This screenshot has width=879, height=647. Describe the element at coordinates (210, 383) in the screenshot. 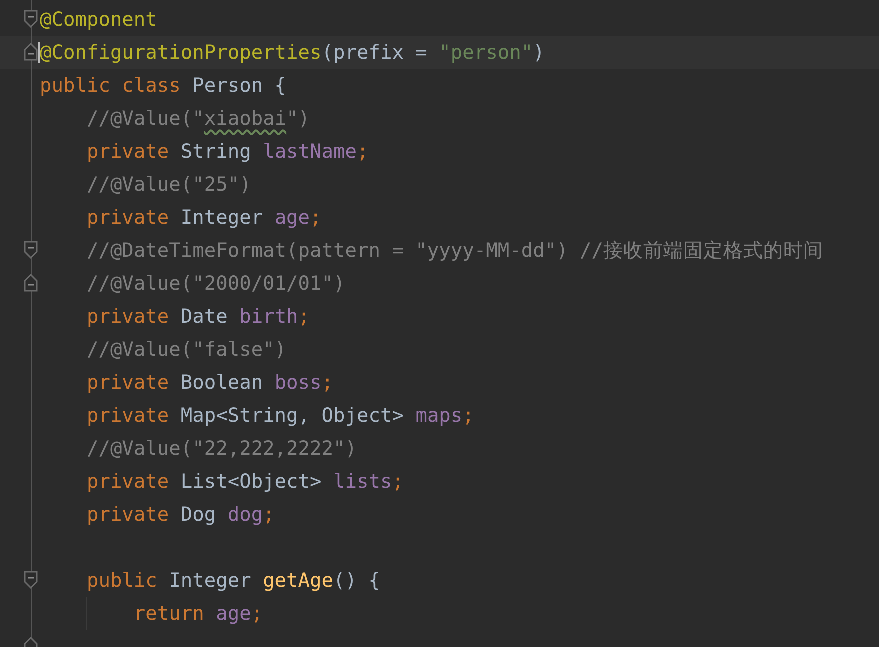

I see `code-line: private Boolean boss;` at that location.